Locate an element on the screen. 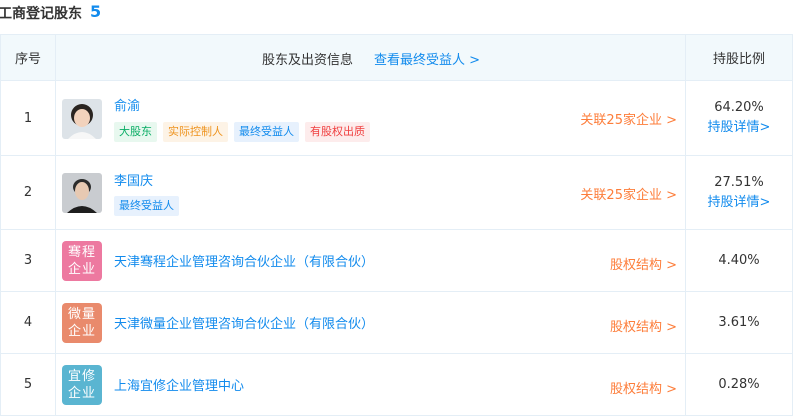 The width and height of the screenshot is (793, 418). view-beneficiary-link: 查看最终受益人 > is located at coordinates (427, 58).